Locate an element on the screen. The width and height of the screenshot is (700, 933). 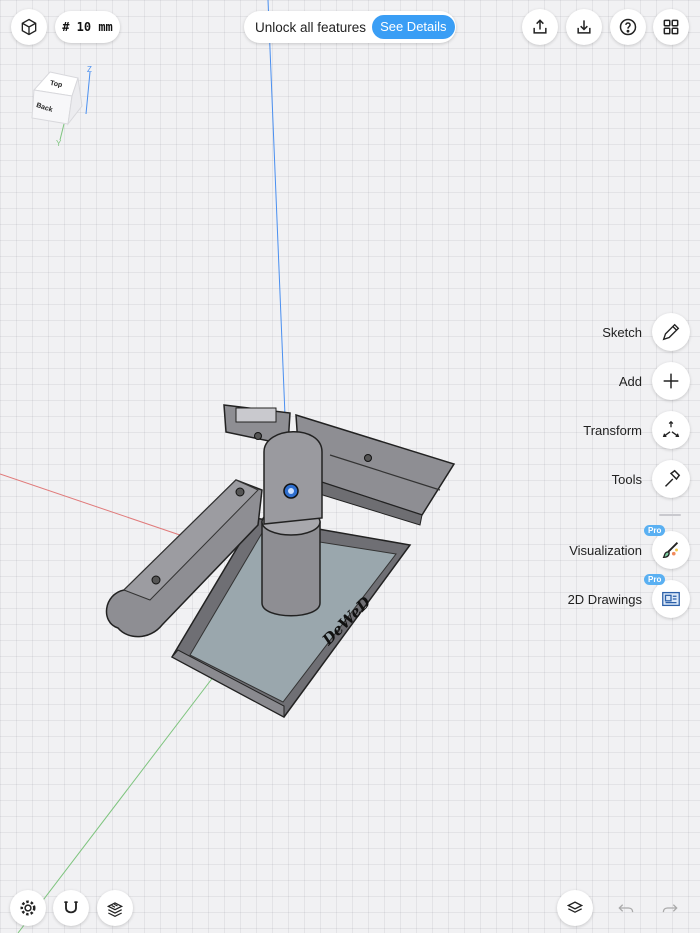
redo-button is located at coordinates (670, 908).